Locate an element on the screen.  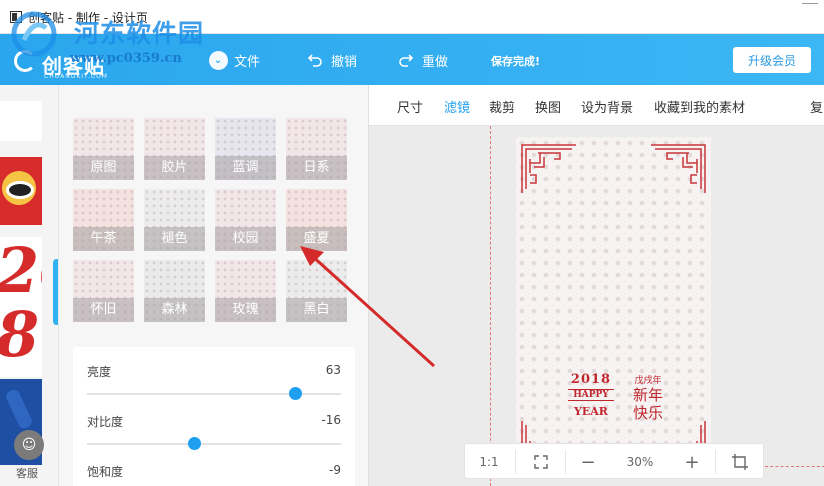
saturation-label: 饱和度 is located at coordinates (105, 472).